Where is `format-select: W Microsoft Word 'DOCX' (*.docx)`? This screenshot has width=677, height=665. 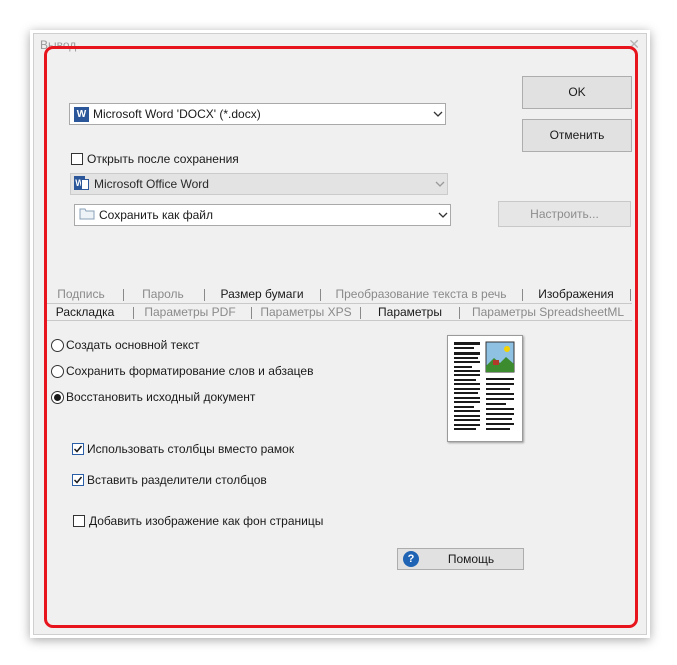 format-select: W Microsoft Word 'DOCX' (*.docx) is located at coordinates (257, 114).